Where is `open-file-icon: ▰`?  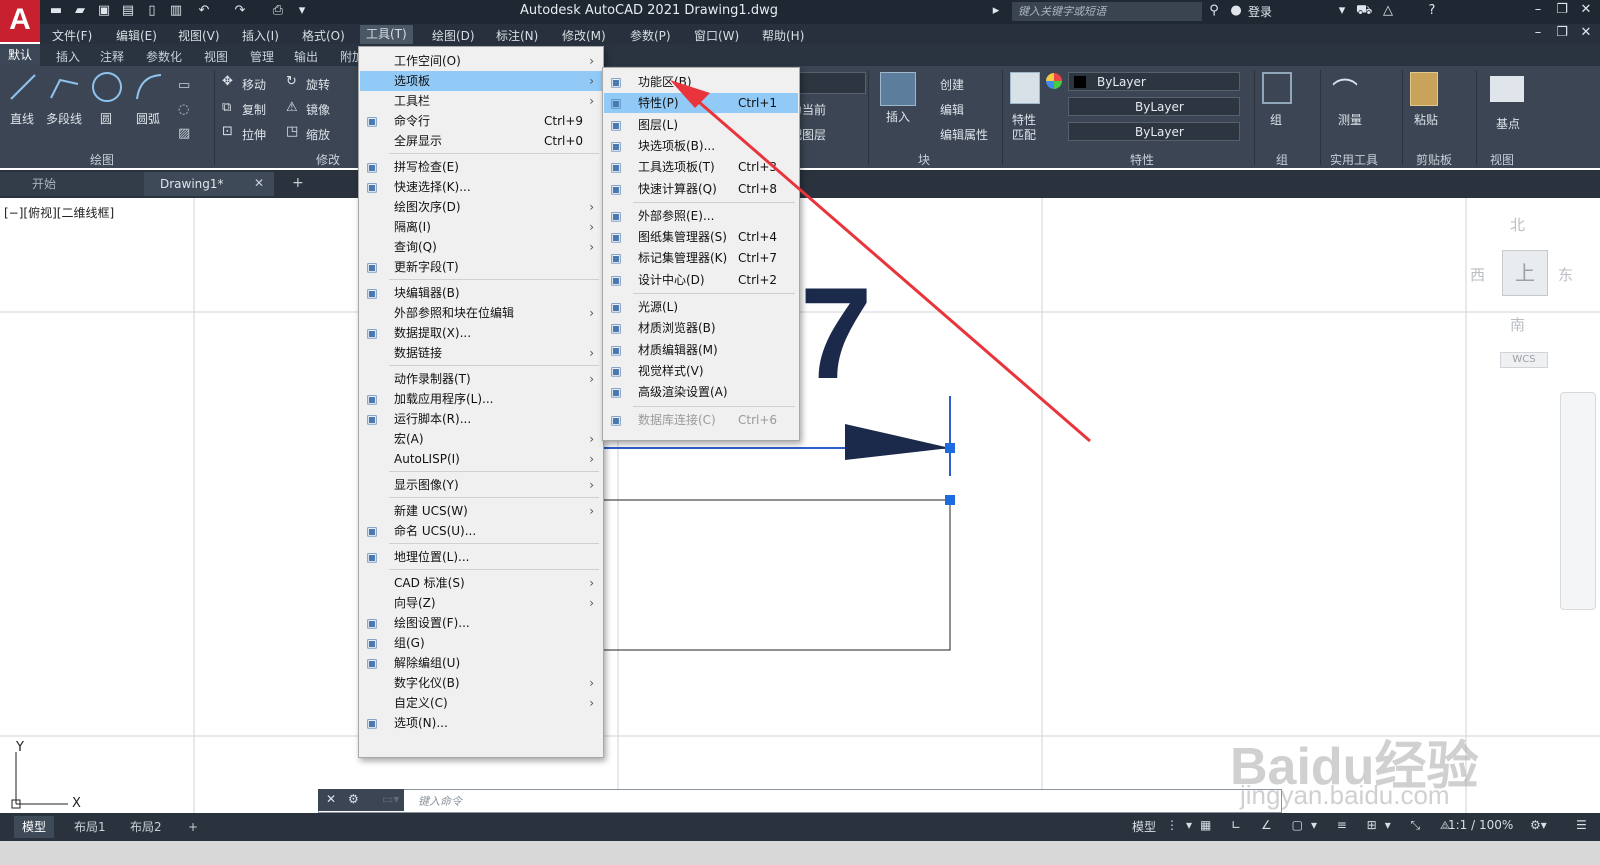 open-file-icon: ▰ is located at coordinates (80, 11).